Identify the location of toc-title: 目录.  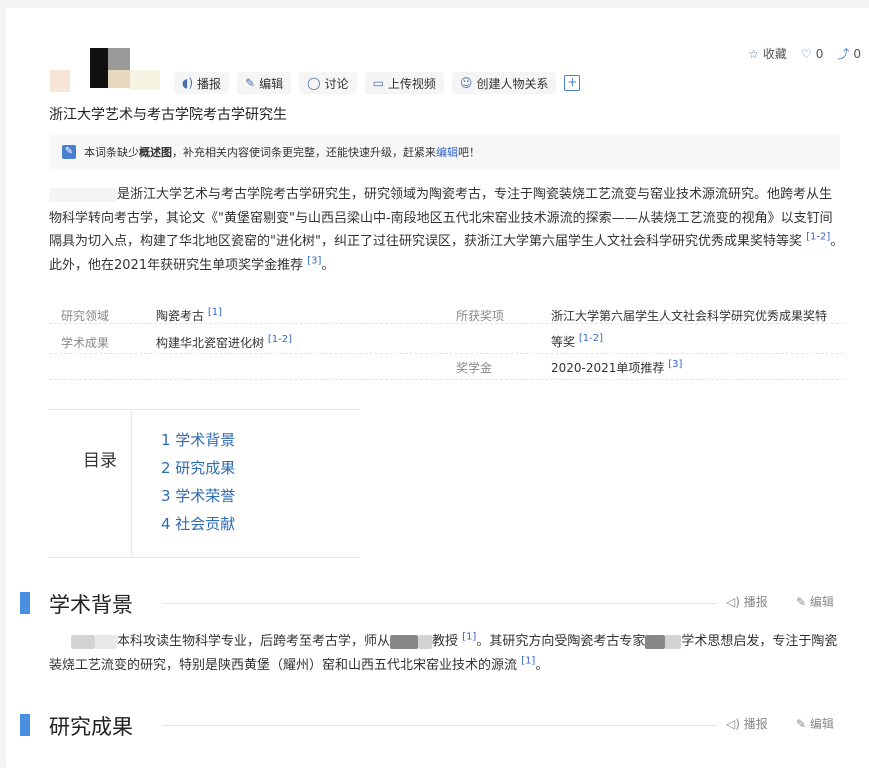
(100, 461).